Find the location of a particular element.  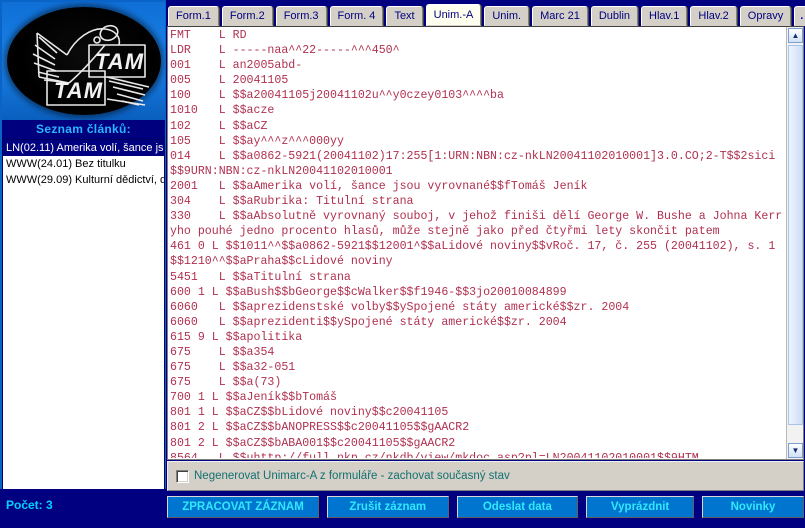

vyprazdnit-button: Vyprázdnit is located at coordinates (640, 507).